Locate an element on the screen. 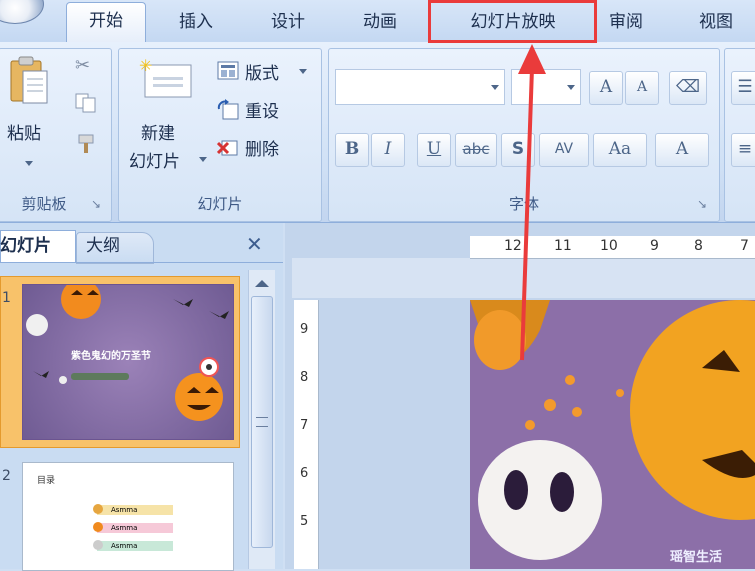 This screenshot has height=571, width=755. thumbnail-1-title: 紫色鬼幻的万圣节 is located at coordinates (111, 356).